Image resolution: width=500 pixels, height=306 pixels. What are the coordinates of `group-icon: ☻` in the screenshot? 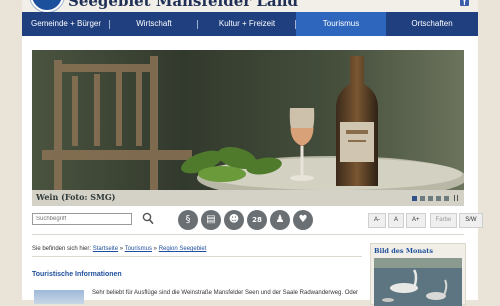 It's located at (234, 220).